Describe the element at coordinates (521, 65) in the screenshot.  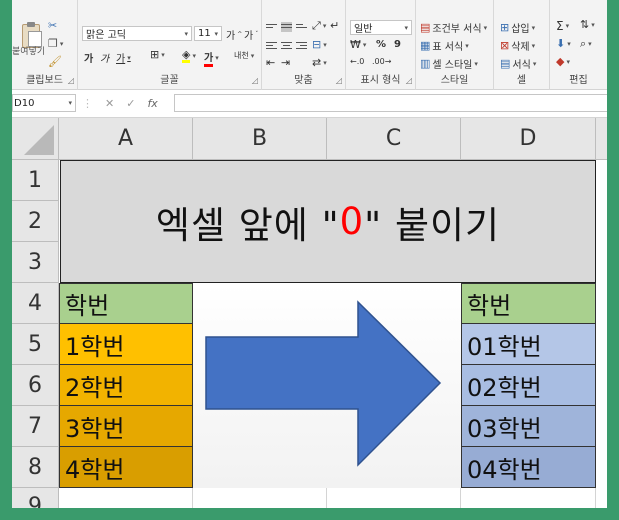
I see `format-label: 서식` at that location.